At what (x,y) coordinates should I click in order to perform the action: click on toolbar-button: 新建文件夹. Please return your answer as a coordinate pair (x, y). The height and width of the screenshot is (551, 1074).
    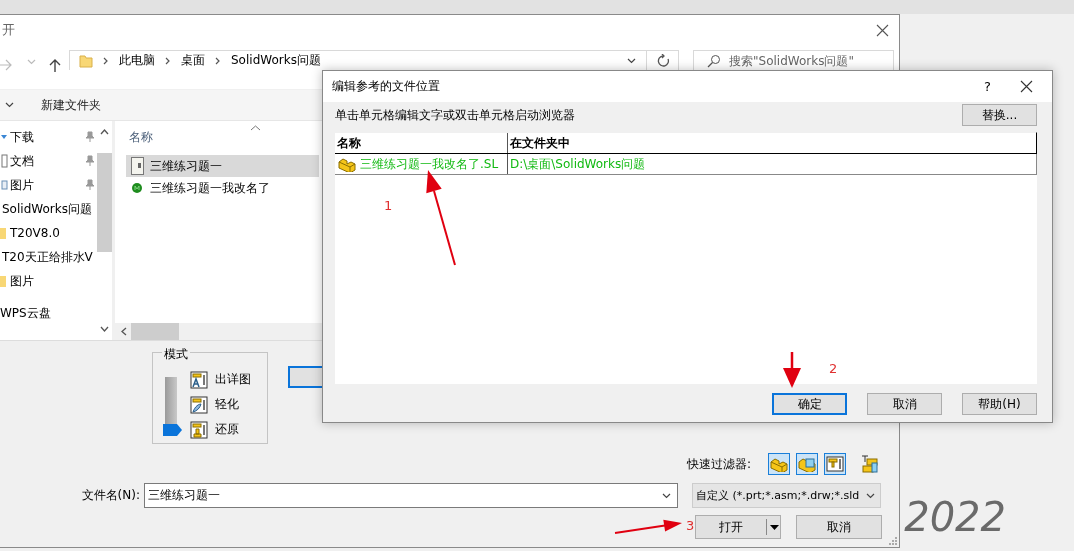
    Looking at the image, I should click on (71, 105).